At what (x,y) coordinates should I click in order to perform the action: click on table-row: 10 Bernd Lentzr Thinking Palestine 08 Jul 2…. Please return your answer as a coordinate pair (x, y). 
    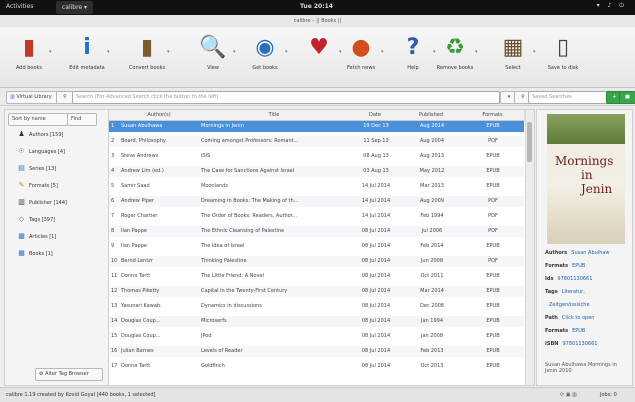
    Looking at the image, I should click on (316, 261).